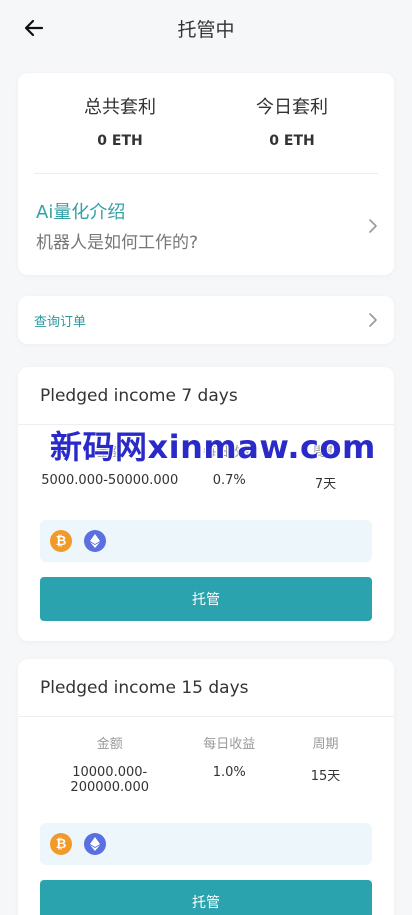 This screenshot has height=915, width=412. Describe the element at coordinates (229, 764) in the screenshot. I see `rate-column: 每日收益 1.0%` at that location.